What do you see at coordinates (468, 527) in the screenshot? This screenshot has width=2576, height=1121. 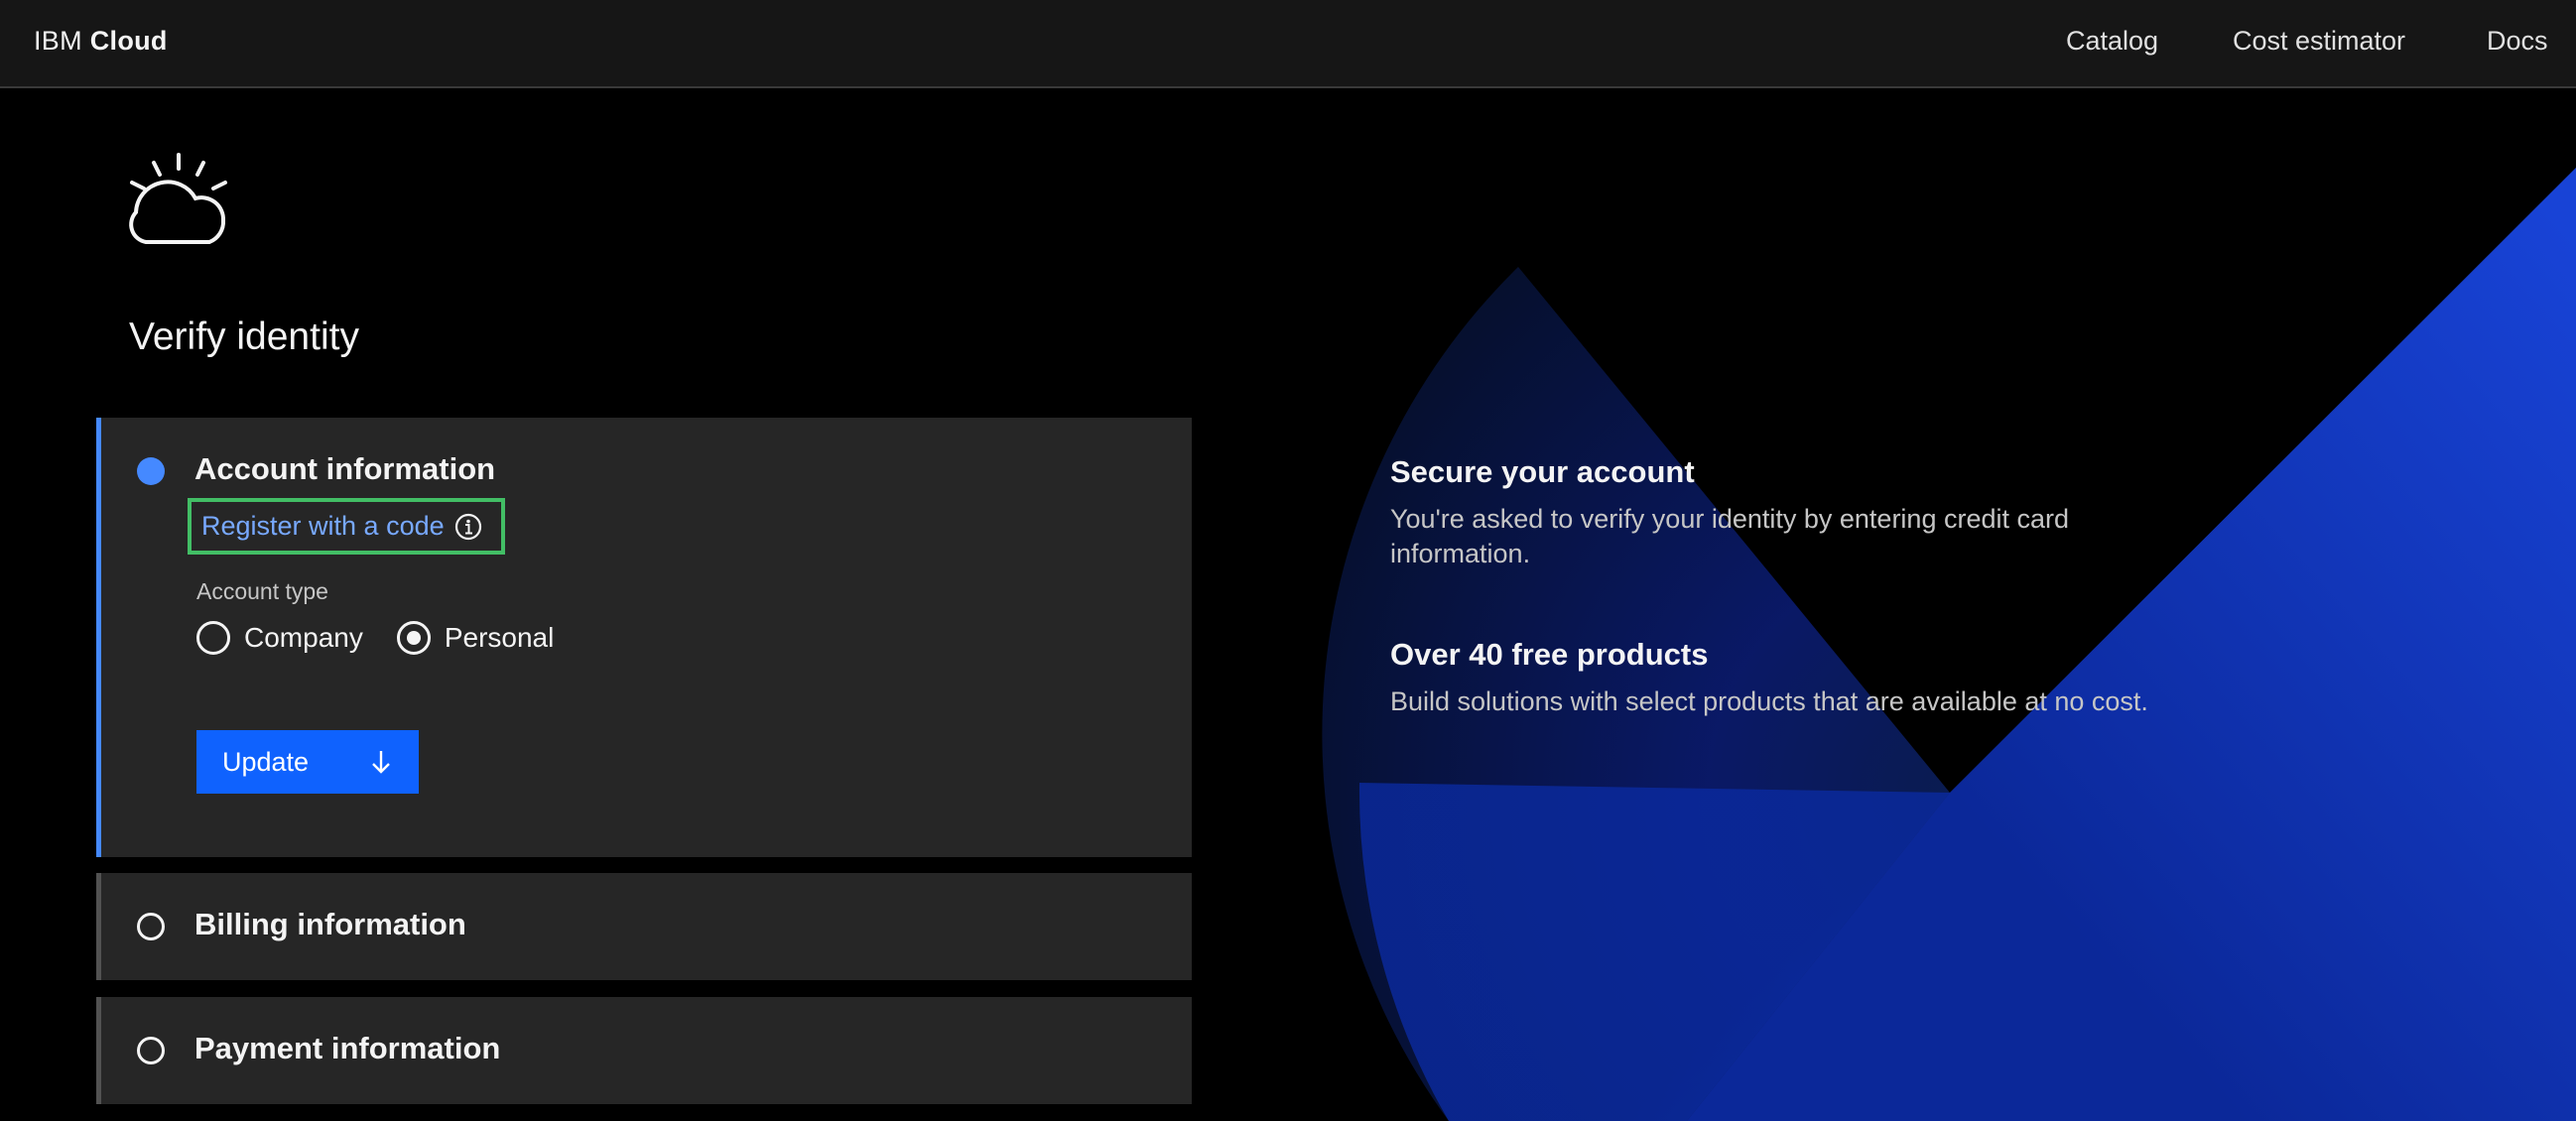 I see `info-icon` at bounding box center [468, 527].